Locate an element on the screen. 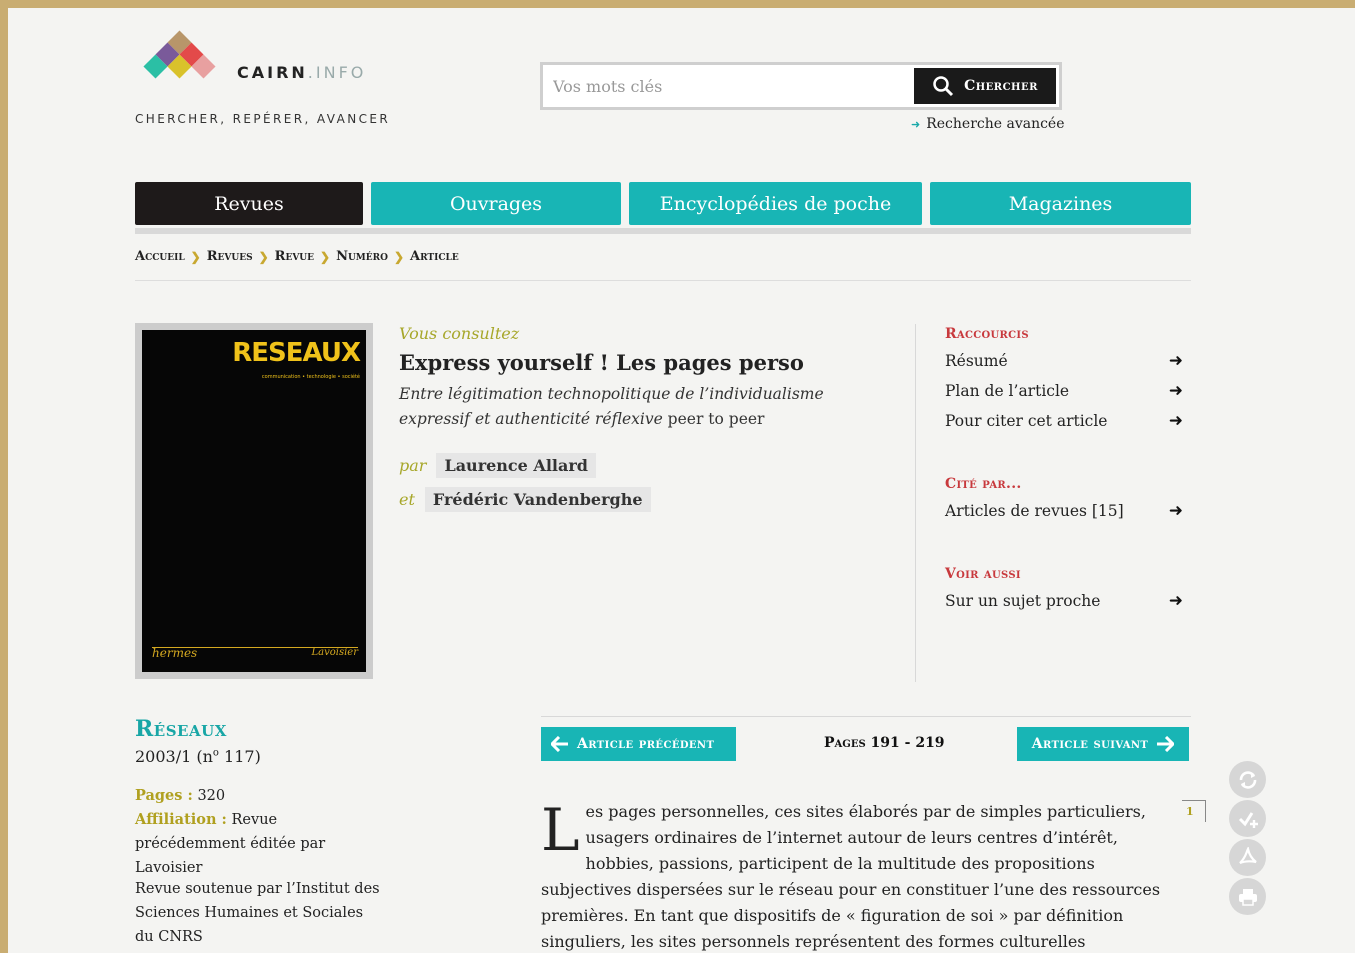  see-also-related: Sur un sujet proche ➜ is located at coordinates (1064, 601).